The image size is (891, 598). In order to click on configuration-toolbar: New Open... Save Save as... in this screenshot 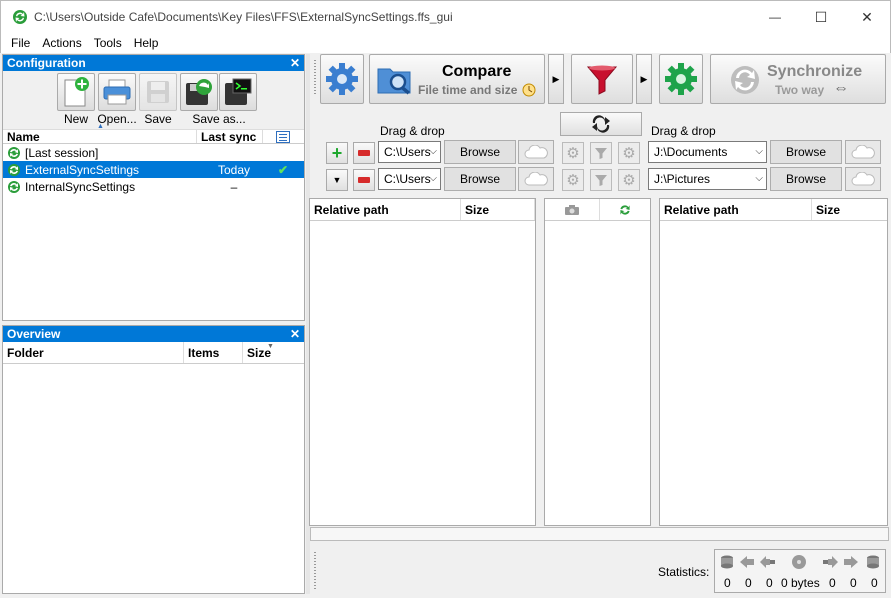, I will do `click(153, 100)`.